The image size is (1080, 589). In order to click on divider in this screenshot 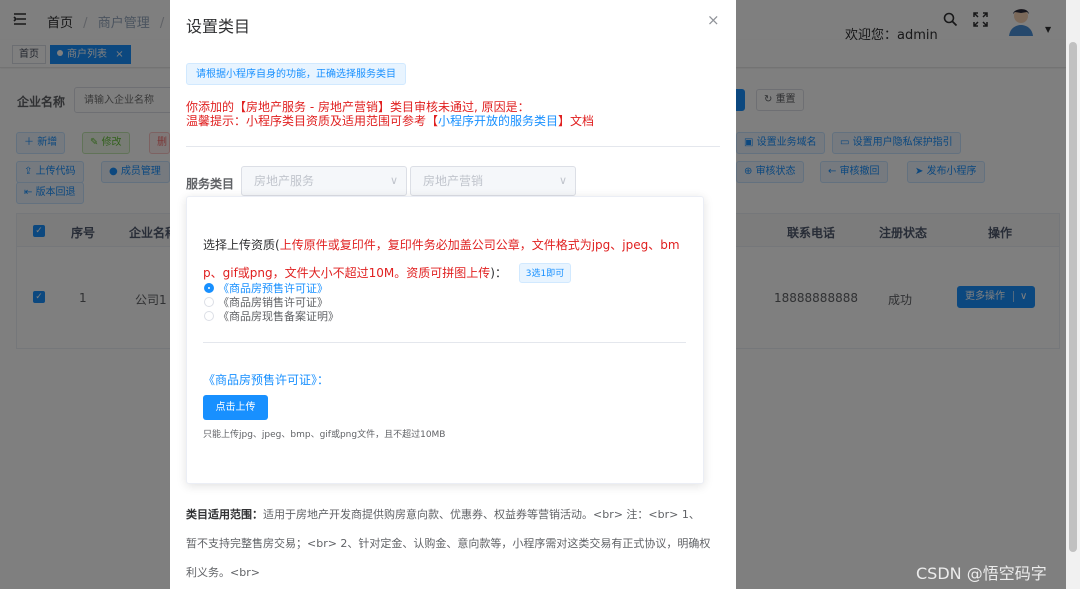, I will do `click(453, 146)`.